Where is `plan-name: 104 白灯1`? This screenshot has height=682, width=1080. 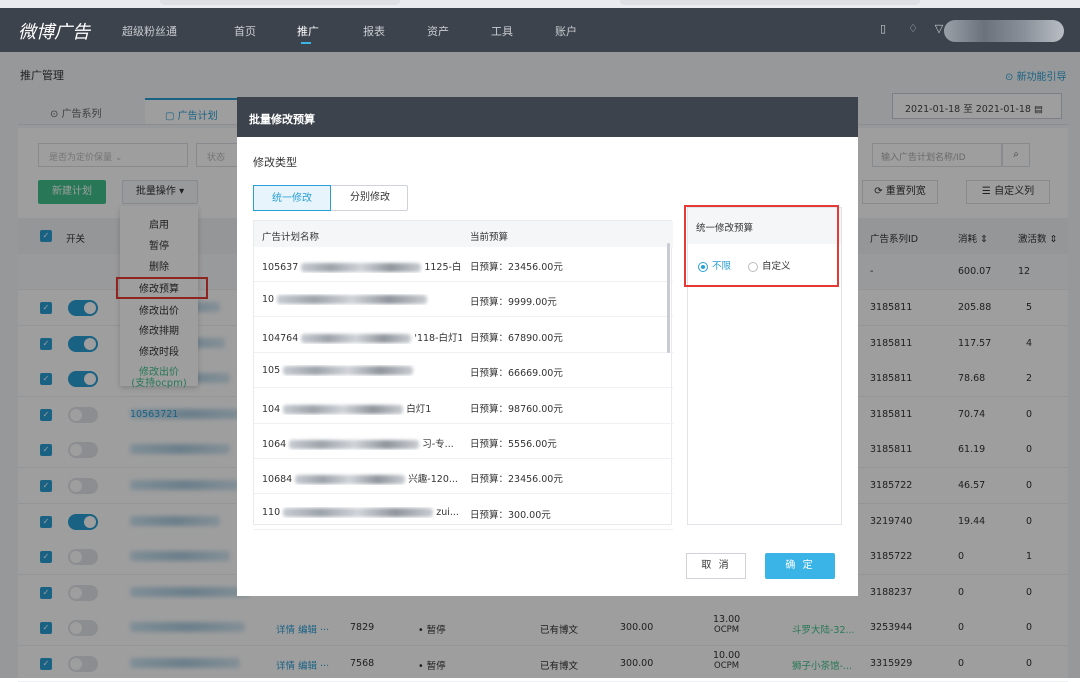 plan-name: 104 白灯1 is located at coordinates (362, 408).